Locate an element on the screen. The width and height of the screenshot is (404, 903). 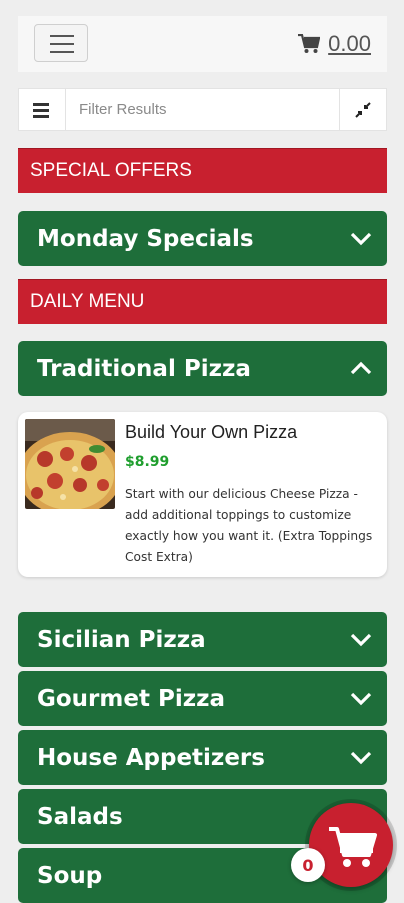
category-traditional-pizza: Traditional Pizza is located at coordinates (202, 368).